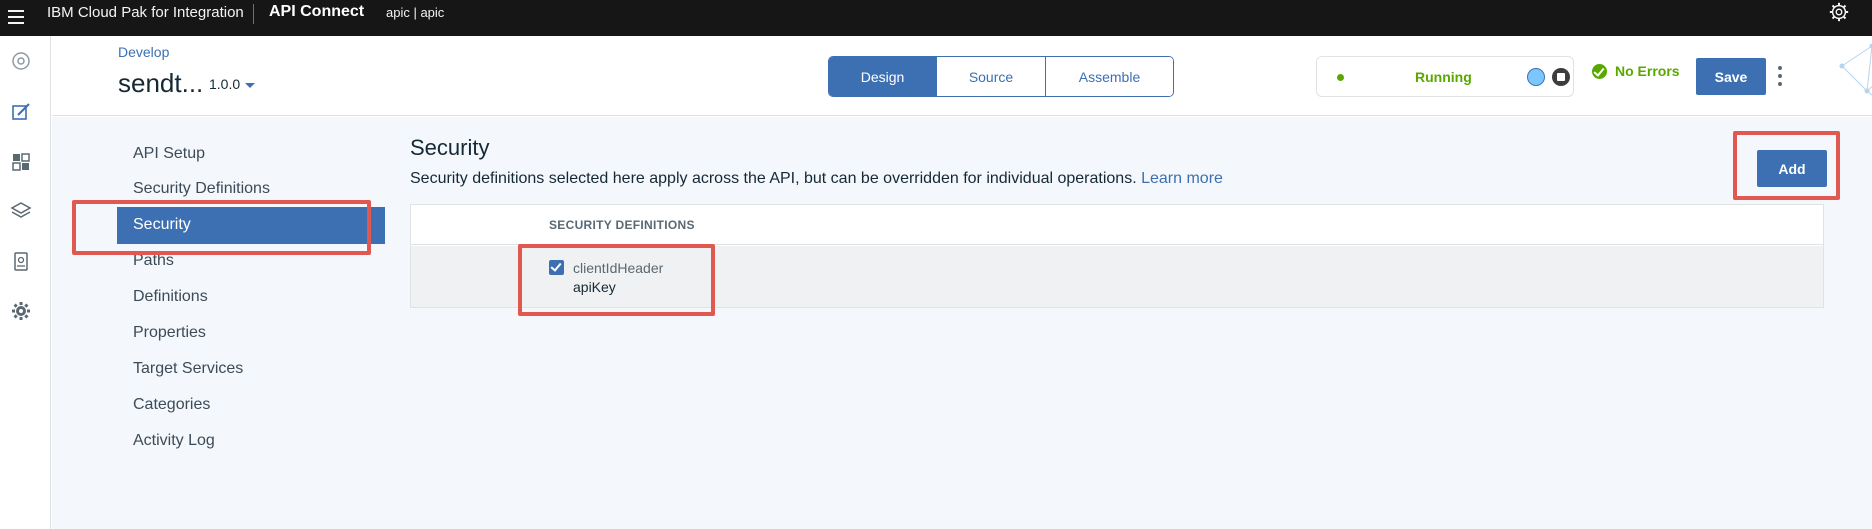 The height and width of the screenshot is (529, 1872). I want to click on column-header-security-definitions: SECURITY DEFINITIONS, so click(622, 225).